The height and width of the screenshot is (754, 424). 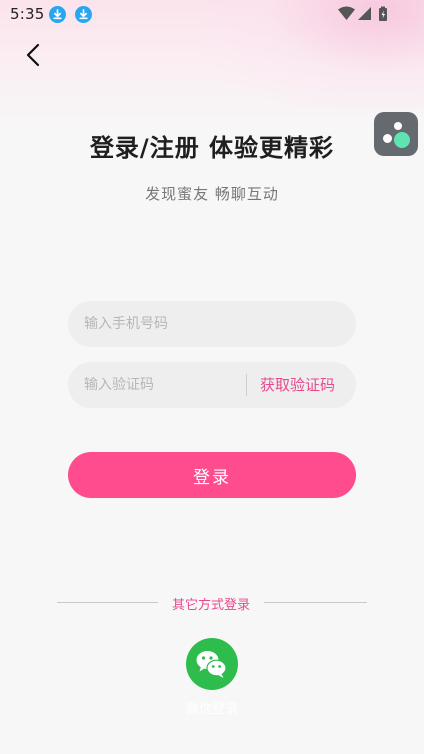 What do you see at coordinates (107, 602) in the screenshot?
I see `divider-line-left` at bounding box center [107, 602].